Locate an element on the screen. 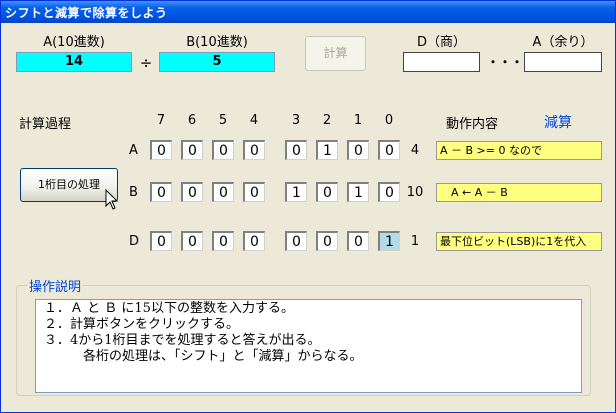  row-decimal-value: 4 is located at coordinates (415, 150).